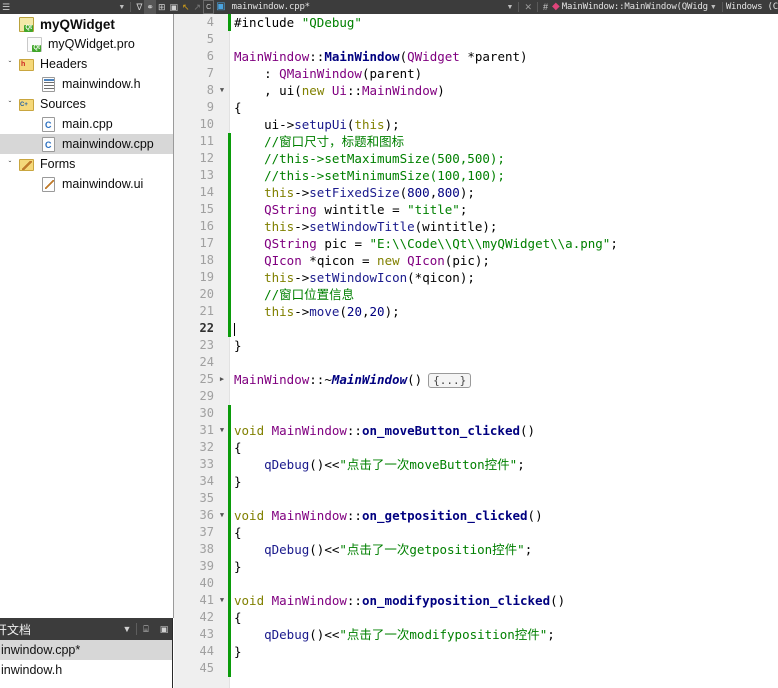 The height and width of the screenshot is (688, 778). I want to click on code-text: qDebug()<<"点击了一次getposition控件";, so click(383, 549).